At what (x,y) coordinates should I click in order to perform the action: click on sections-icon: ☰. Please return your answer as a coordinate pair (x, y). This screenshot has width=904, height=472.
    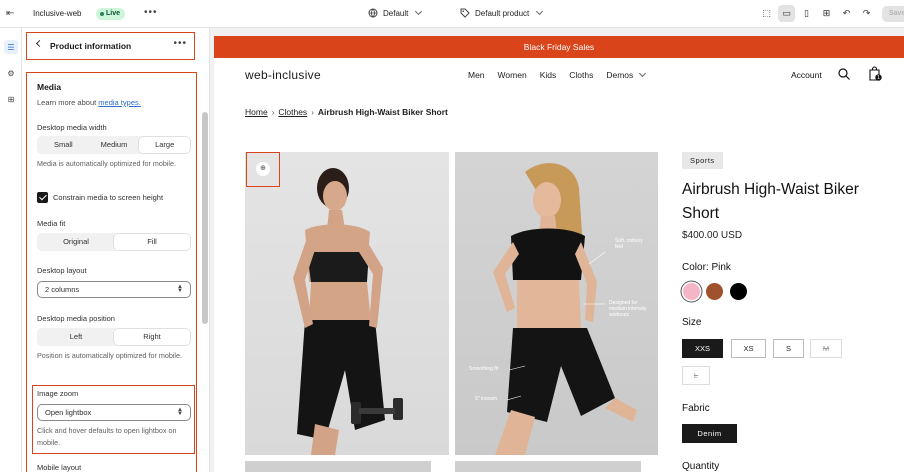
    Looking at the image, I should click on (11, 47).